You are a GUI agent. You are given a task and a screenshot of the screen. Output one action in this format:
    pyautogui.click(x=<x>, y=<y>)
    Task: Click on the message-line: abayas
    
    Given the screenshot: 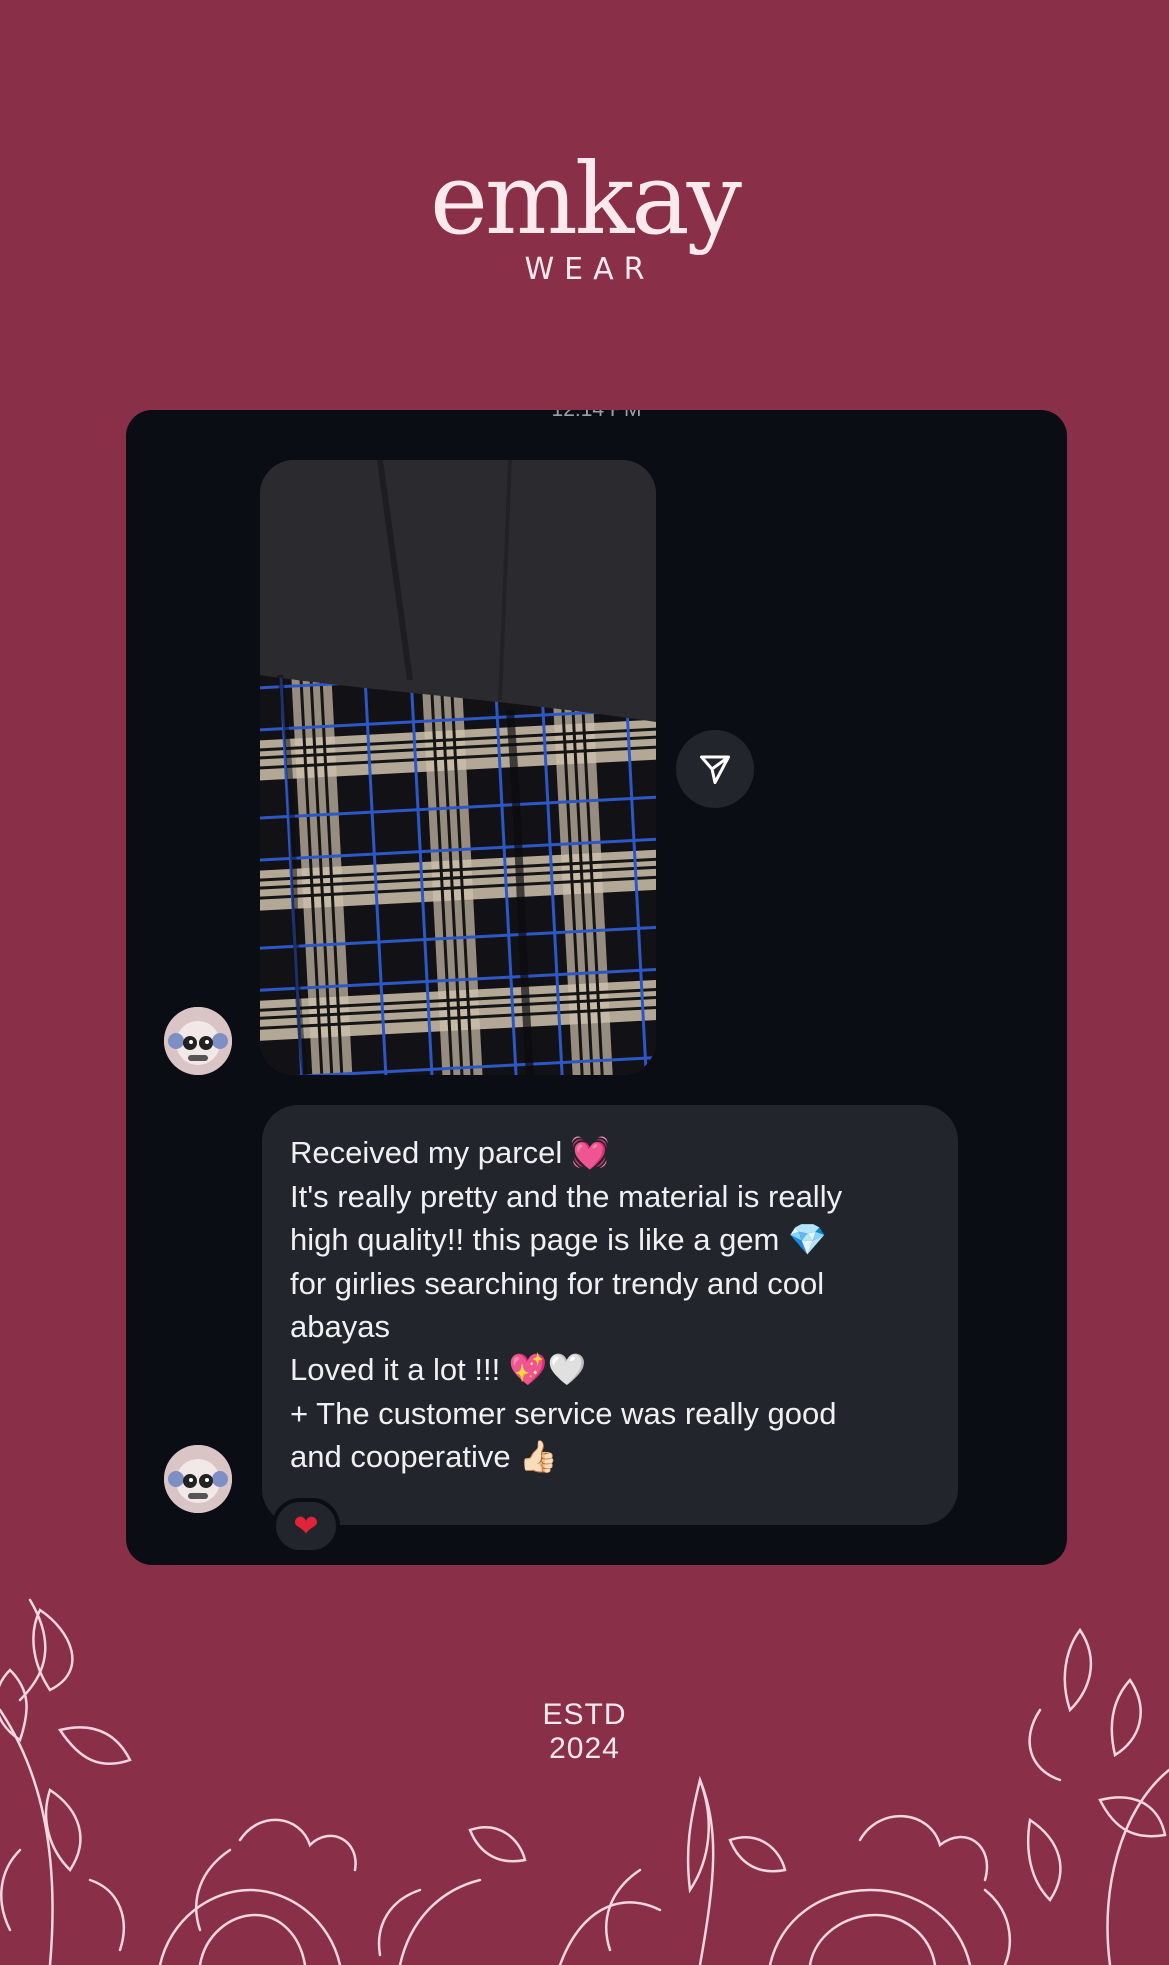 What is the action you would take?
    pyautogui.click(x=340, y=1326)
    